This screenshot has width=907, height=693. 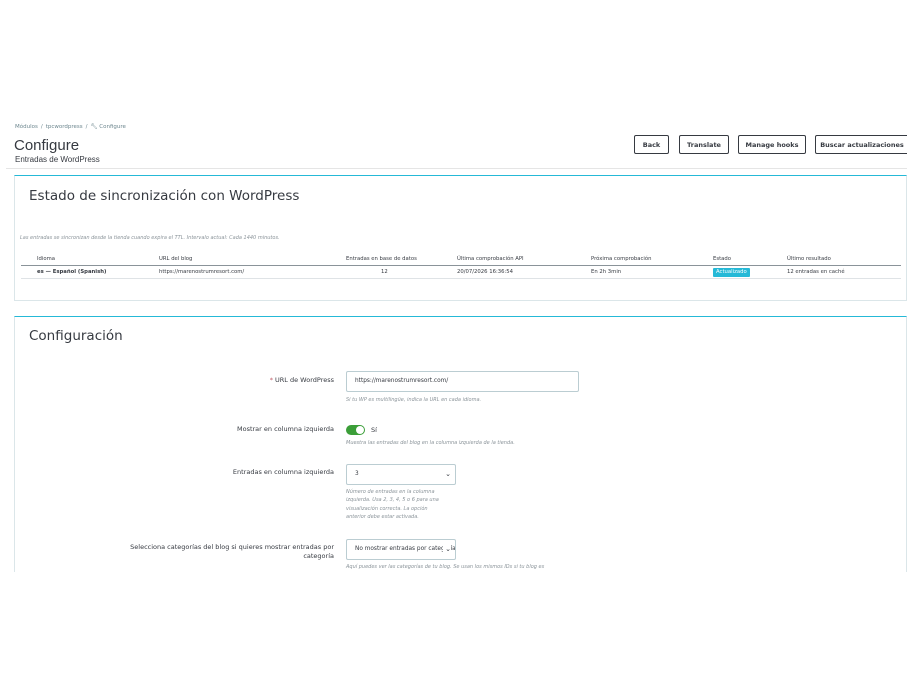 What do you see at coordinates (47, 145) in the screenshot?
I see `page-title: Configure` at bounding box center [47, 145].